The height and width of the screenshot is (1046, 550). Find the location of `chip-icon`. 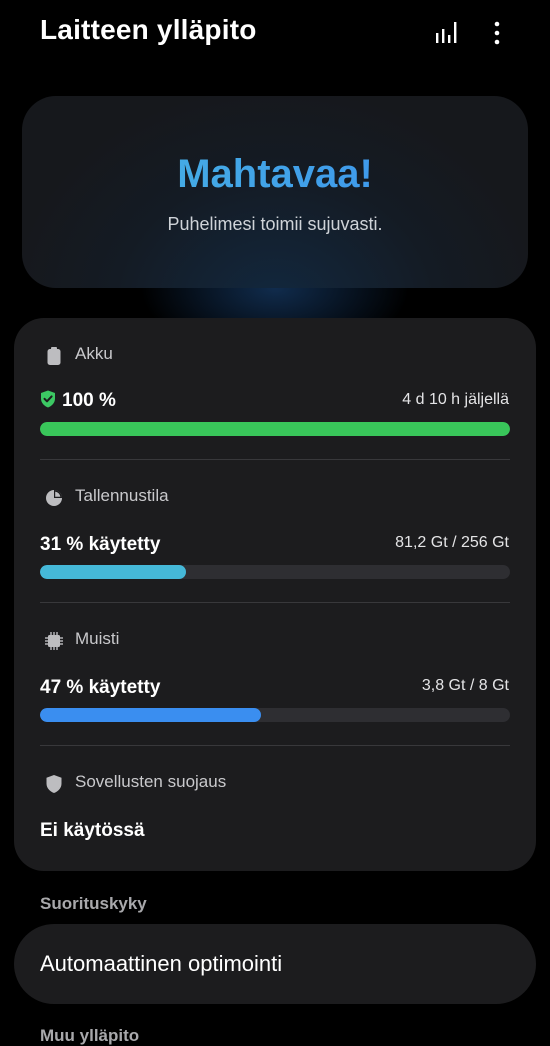

chip-icon is located at coordinates (54, 641).